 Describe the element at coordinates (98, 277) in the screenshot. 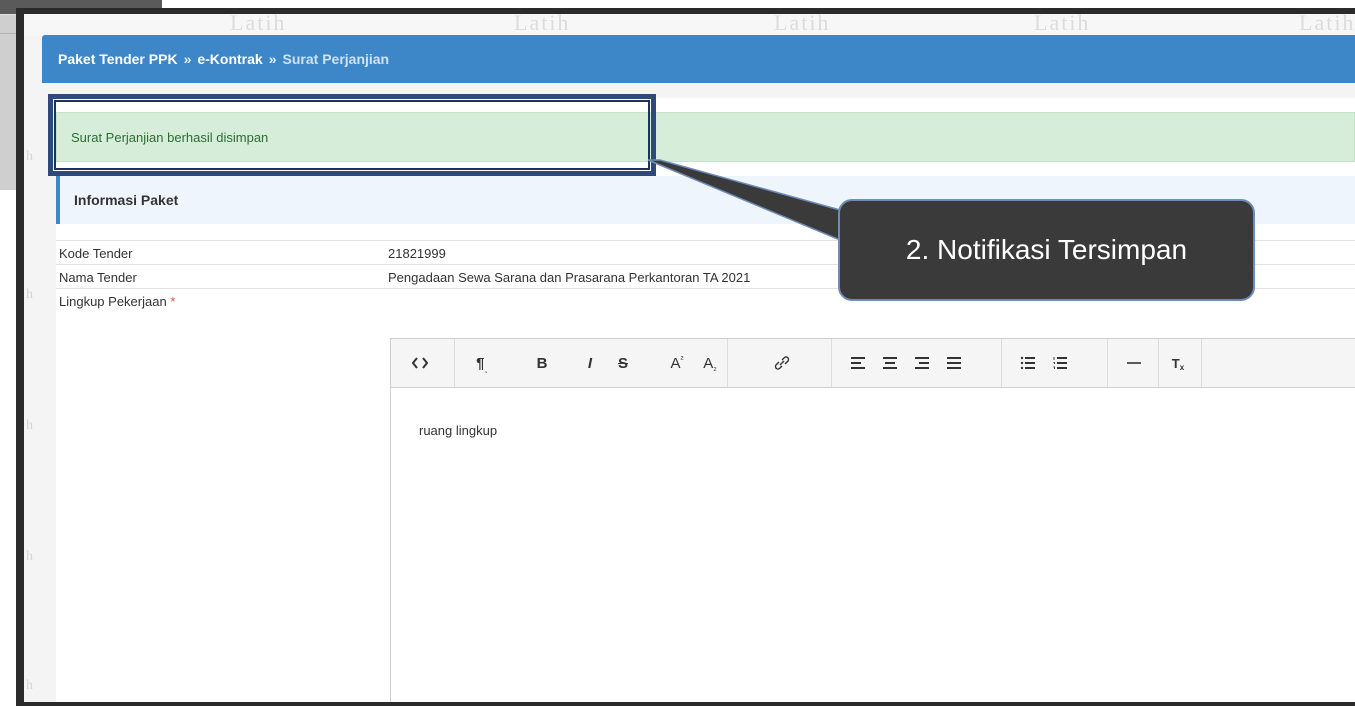

I see `field-label: Nama Tender` at that location.